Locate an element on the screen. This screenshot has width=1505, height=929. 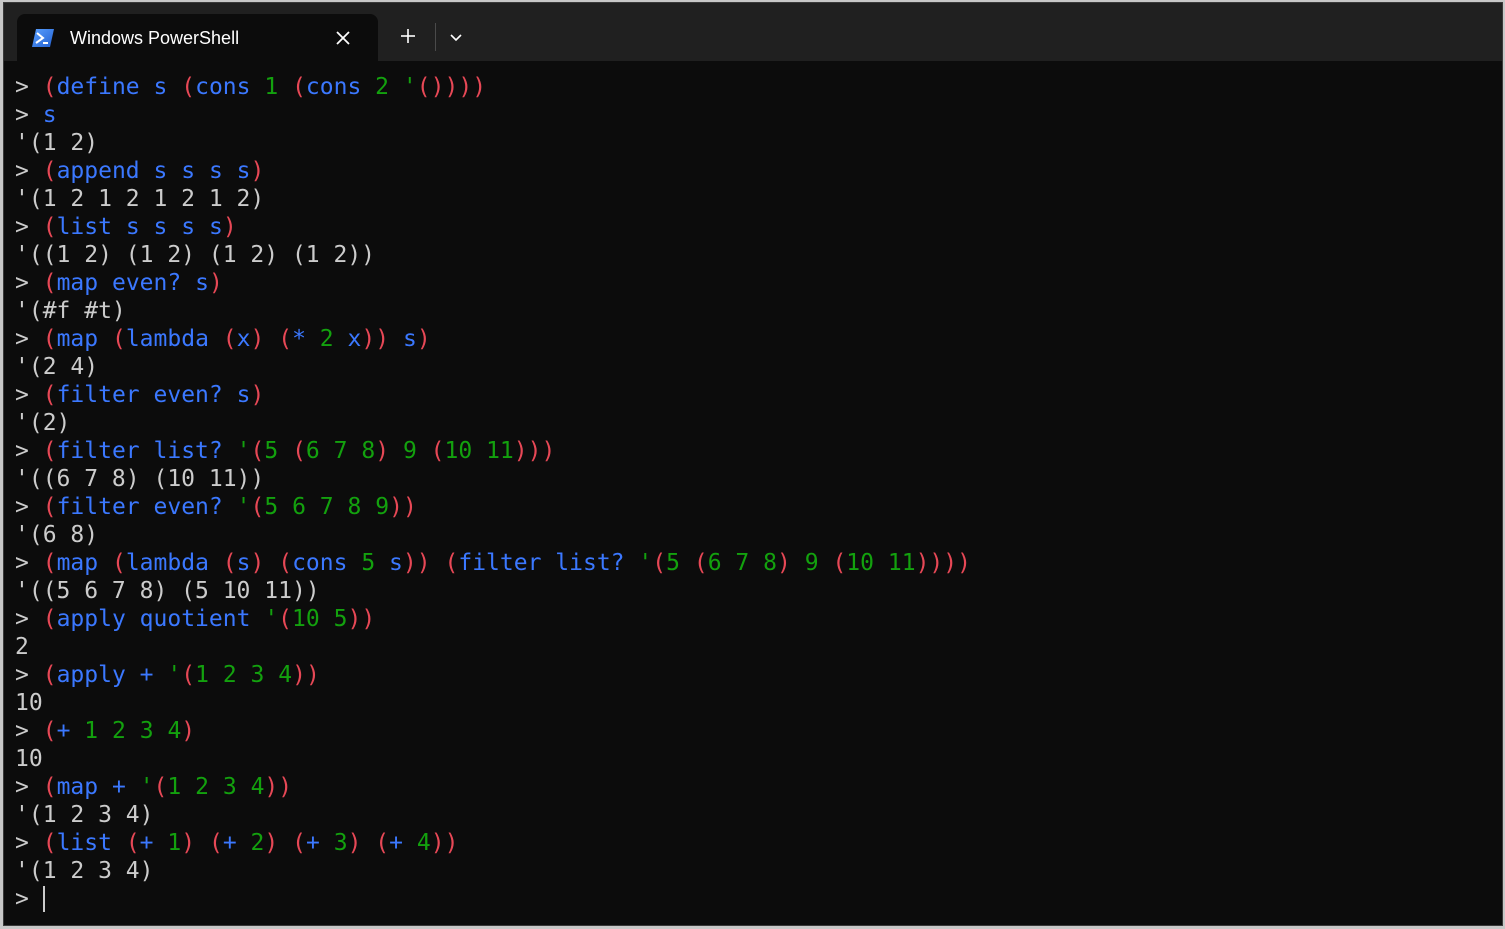
input-code: (list (+ 1) (+ 2) (+ 3) (+ 4)) is located at coordinates (250, 843).